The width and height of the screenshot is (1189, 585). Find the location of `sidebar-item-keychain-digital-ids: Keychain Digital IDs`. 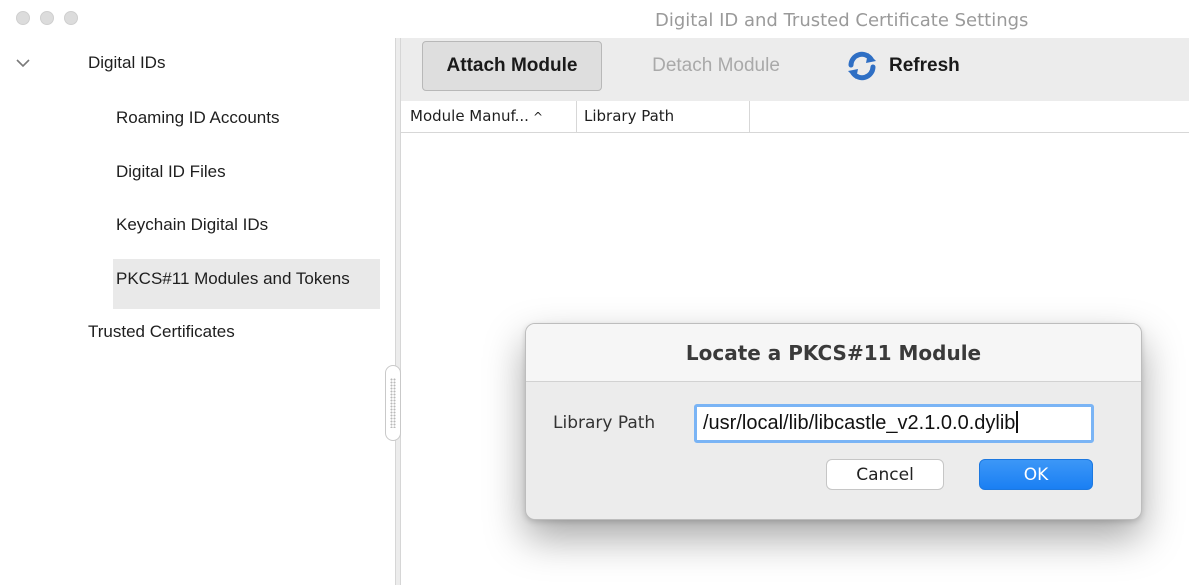

sidebar-item-keychain-digital-ids: Keychain Digital IDs is located at coordinates (192, 225).